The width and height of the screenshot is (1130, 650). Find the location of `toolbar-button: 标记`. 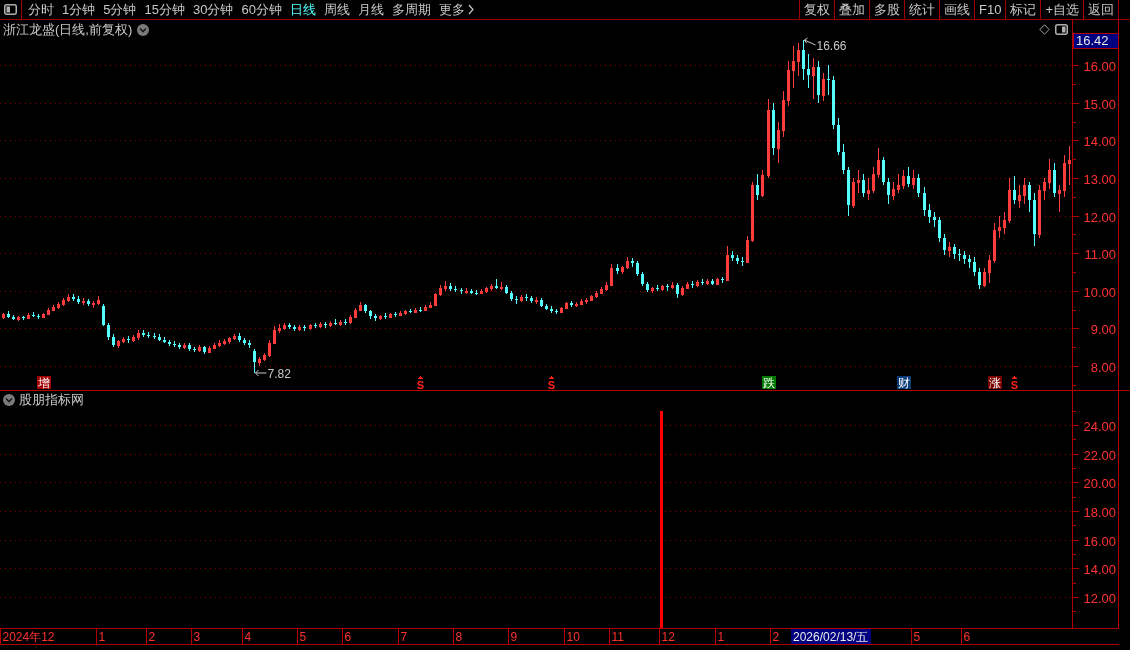

toolbar-button: 标记 is located at coordinates (1023, 9).